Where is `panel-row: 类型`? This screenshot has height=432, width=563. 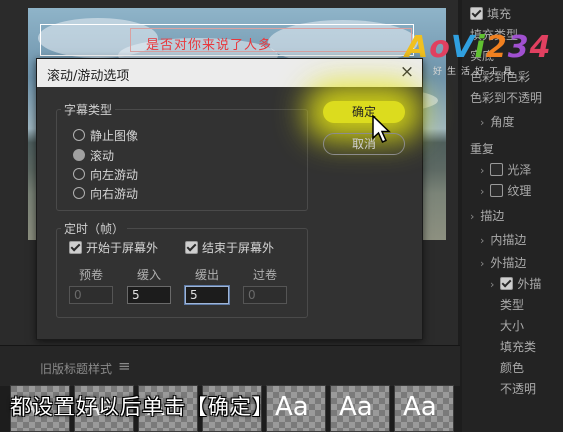
panel-row: 类型 is located at coordinates (512, 304).